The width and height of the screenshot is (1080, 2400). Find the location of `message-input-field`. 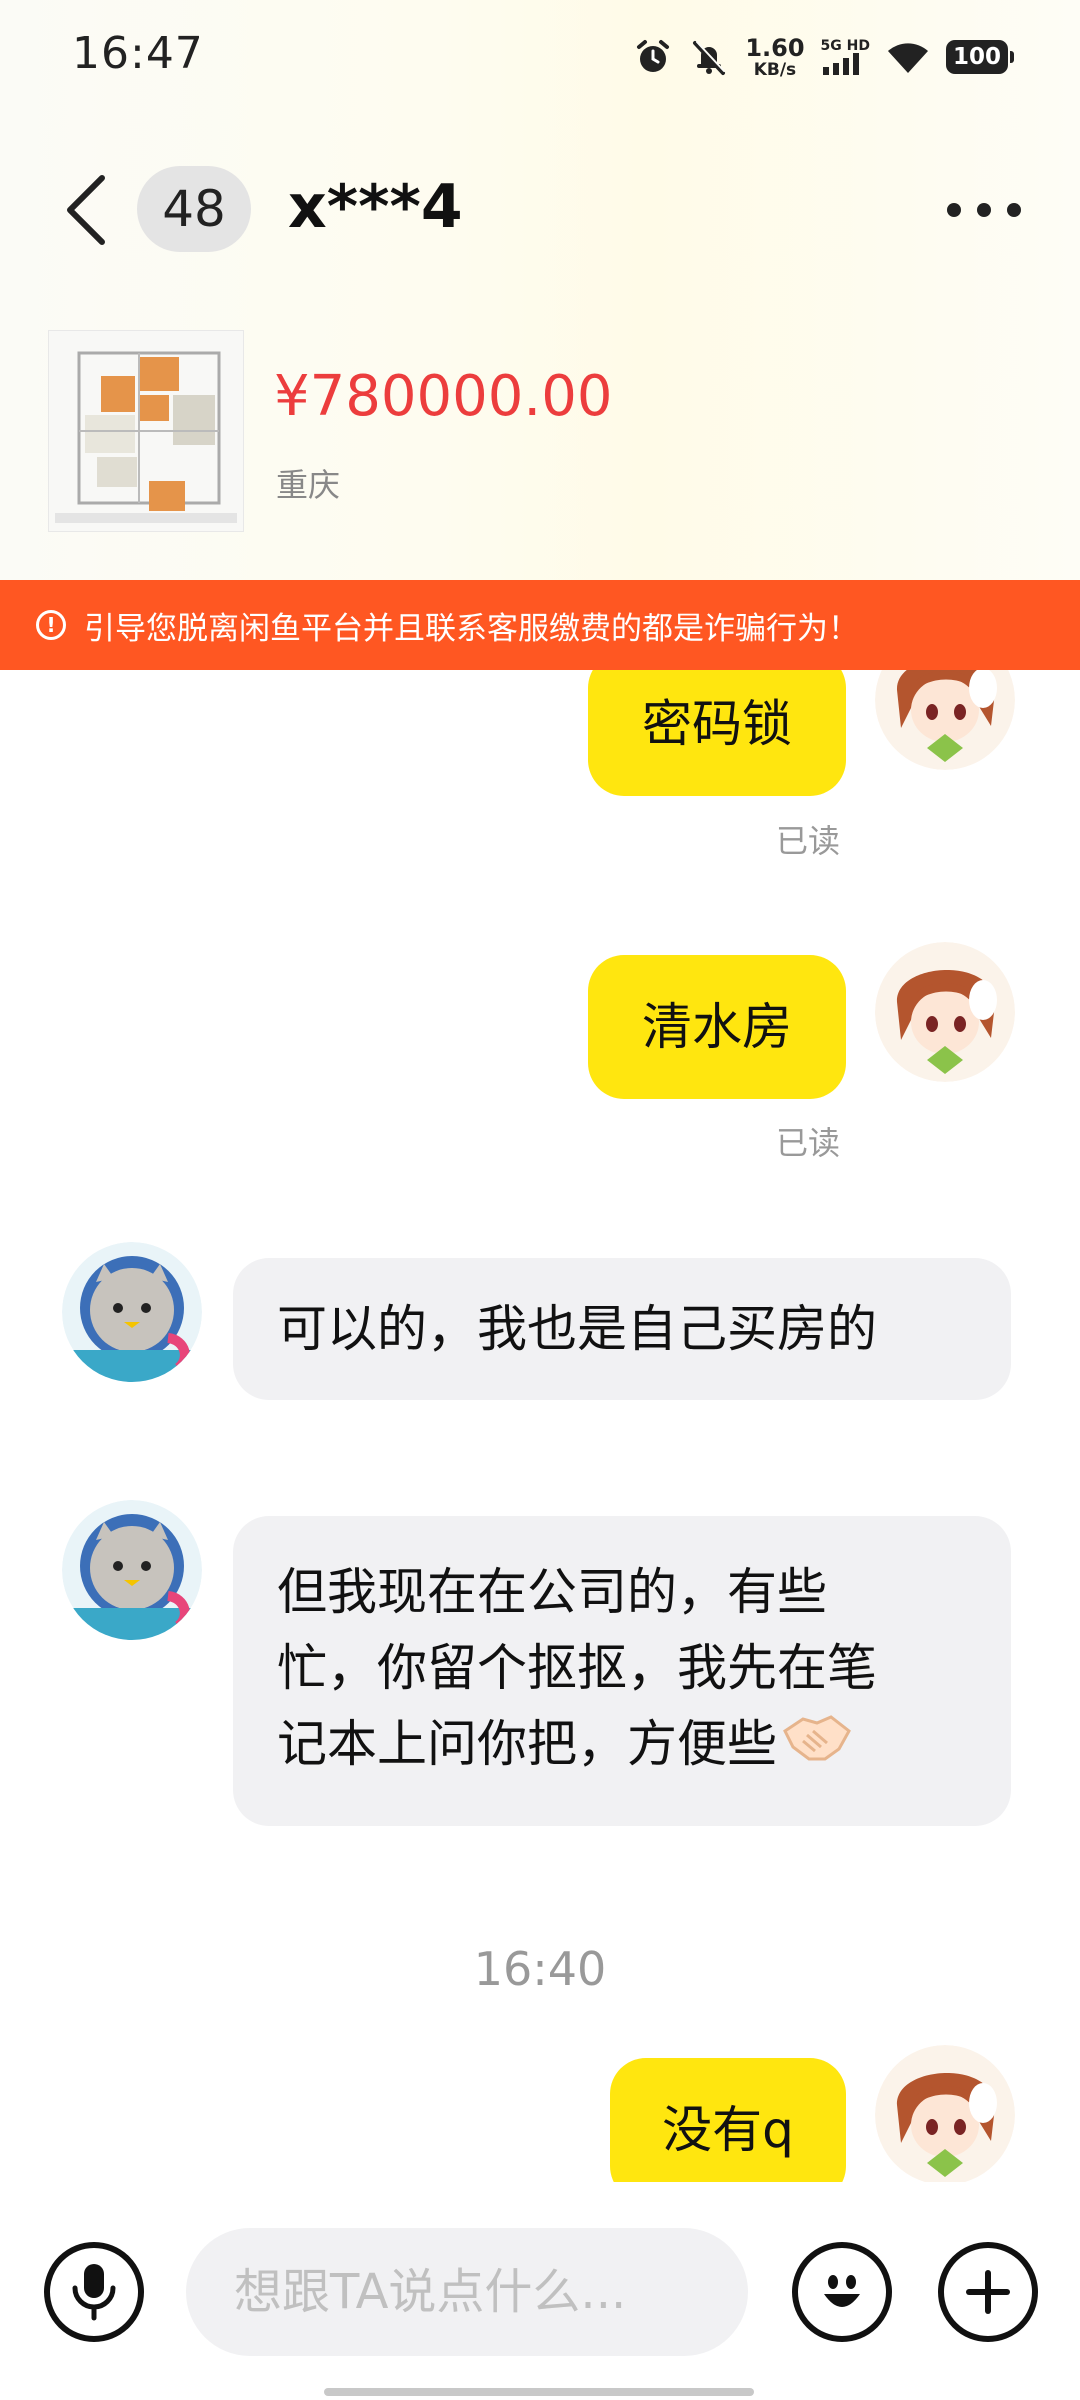

message-input-field is located at coordinates (467, 2292).